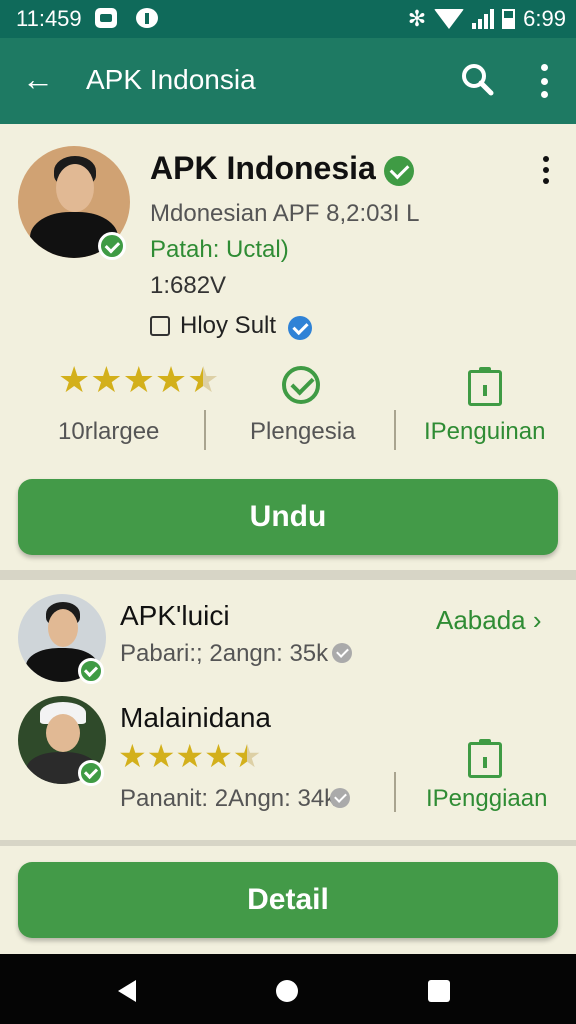  What do you see at coordinates (288, 517) in the screenshot?
I see `download-button: Undu` at bounding box center [288, 517].